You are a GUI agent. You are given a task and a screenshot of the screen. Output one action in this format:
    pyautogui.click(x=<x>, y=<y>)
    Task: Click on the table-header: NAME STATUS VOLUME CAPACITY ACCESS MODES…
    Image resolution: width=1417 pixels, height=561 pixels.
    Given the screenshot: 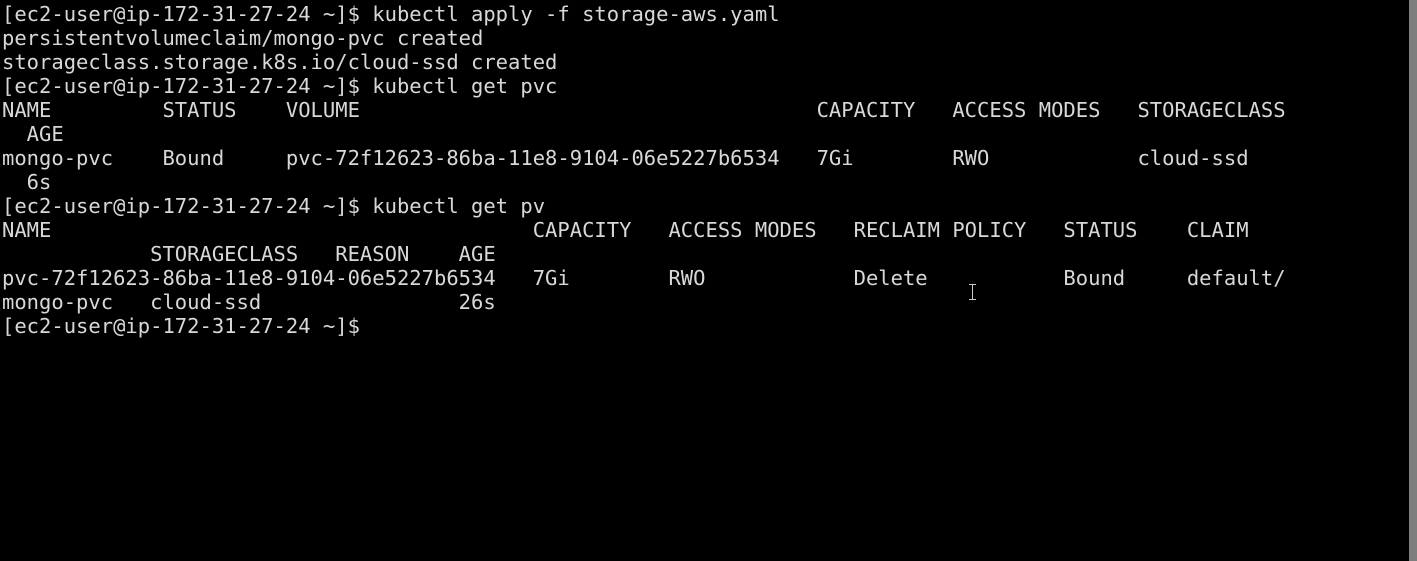 What is the action you would take?
    pyautogui.click(x=644, y=110)
    